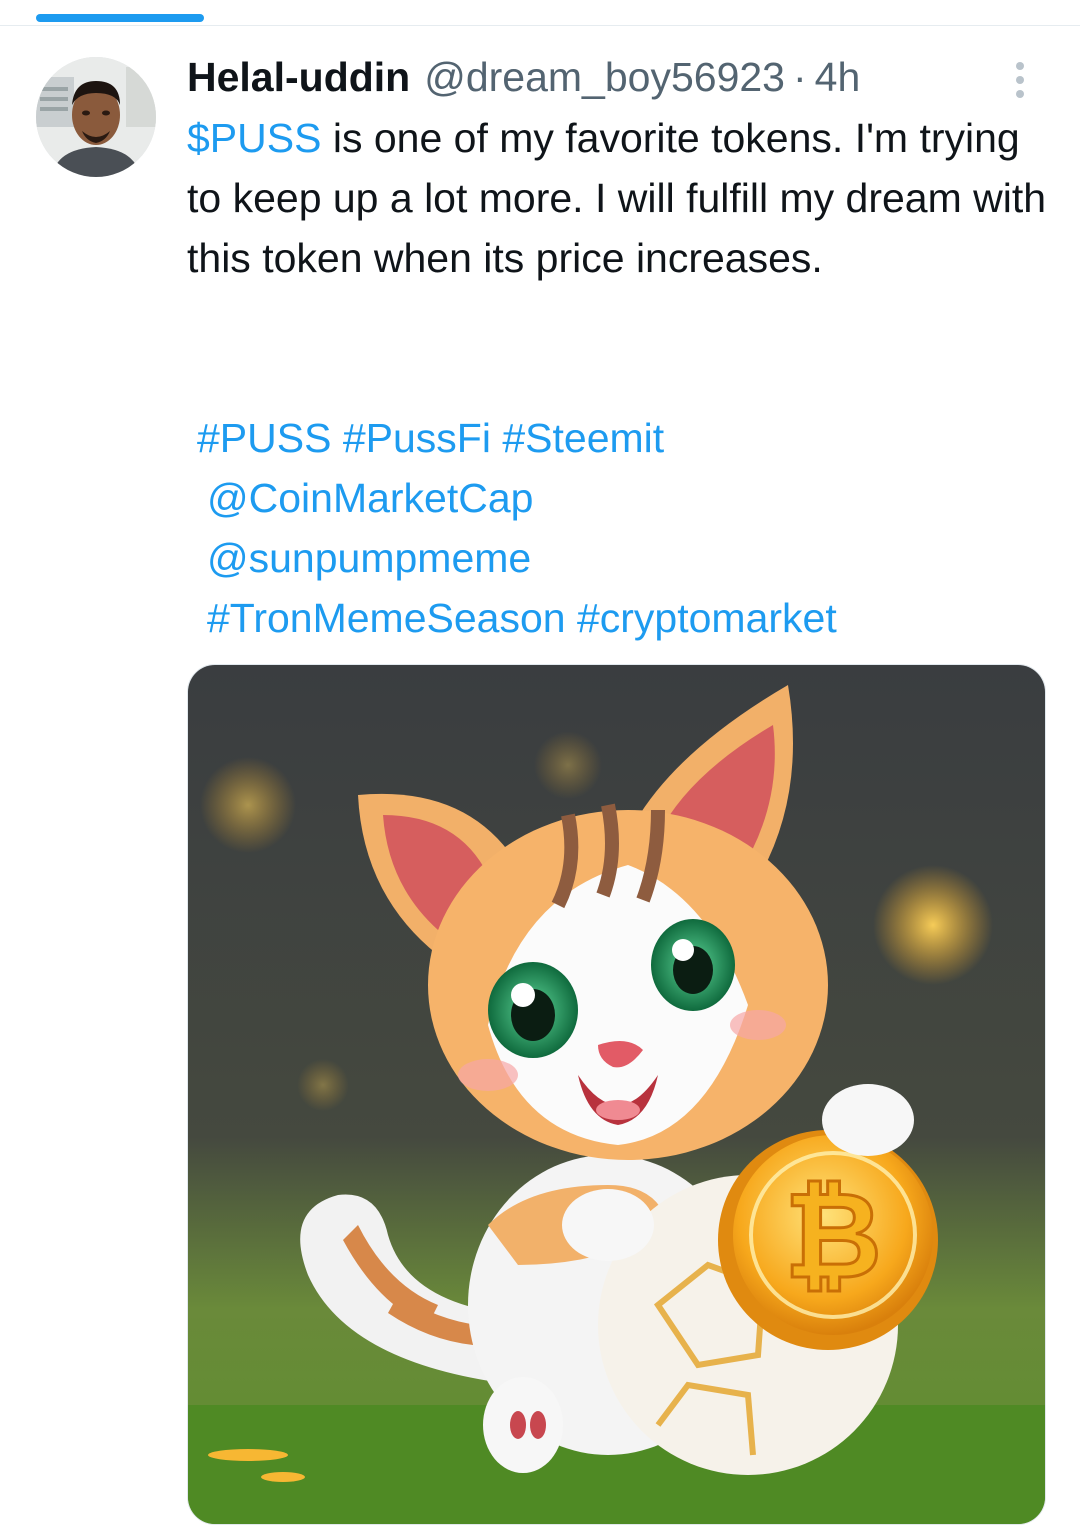  Describe the element at coordinates (583, 438) in the screenshot. I see `hashtag-link: #Steemit` at that location.